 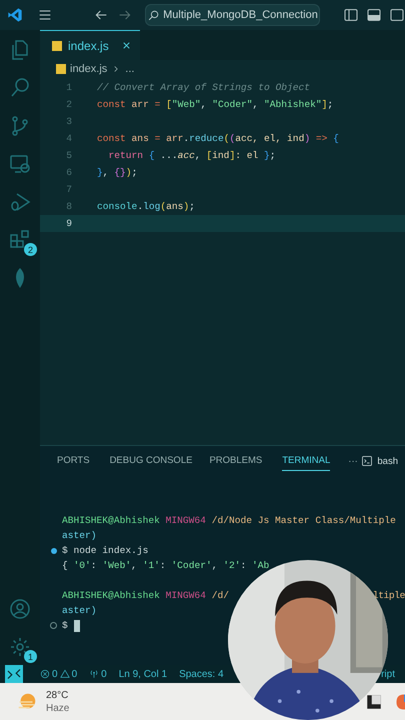 What do you see at coordinates (90, 45) in the screenshot?
I see `editor-tab: index.js` at bounding box center [90, 45].